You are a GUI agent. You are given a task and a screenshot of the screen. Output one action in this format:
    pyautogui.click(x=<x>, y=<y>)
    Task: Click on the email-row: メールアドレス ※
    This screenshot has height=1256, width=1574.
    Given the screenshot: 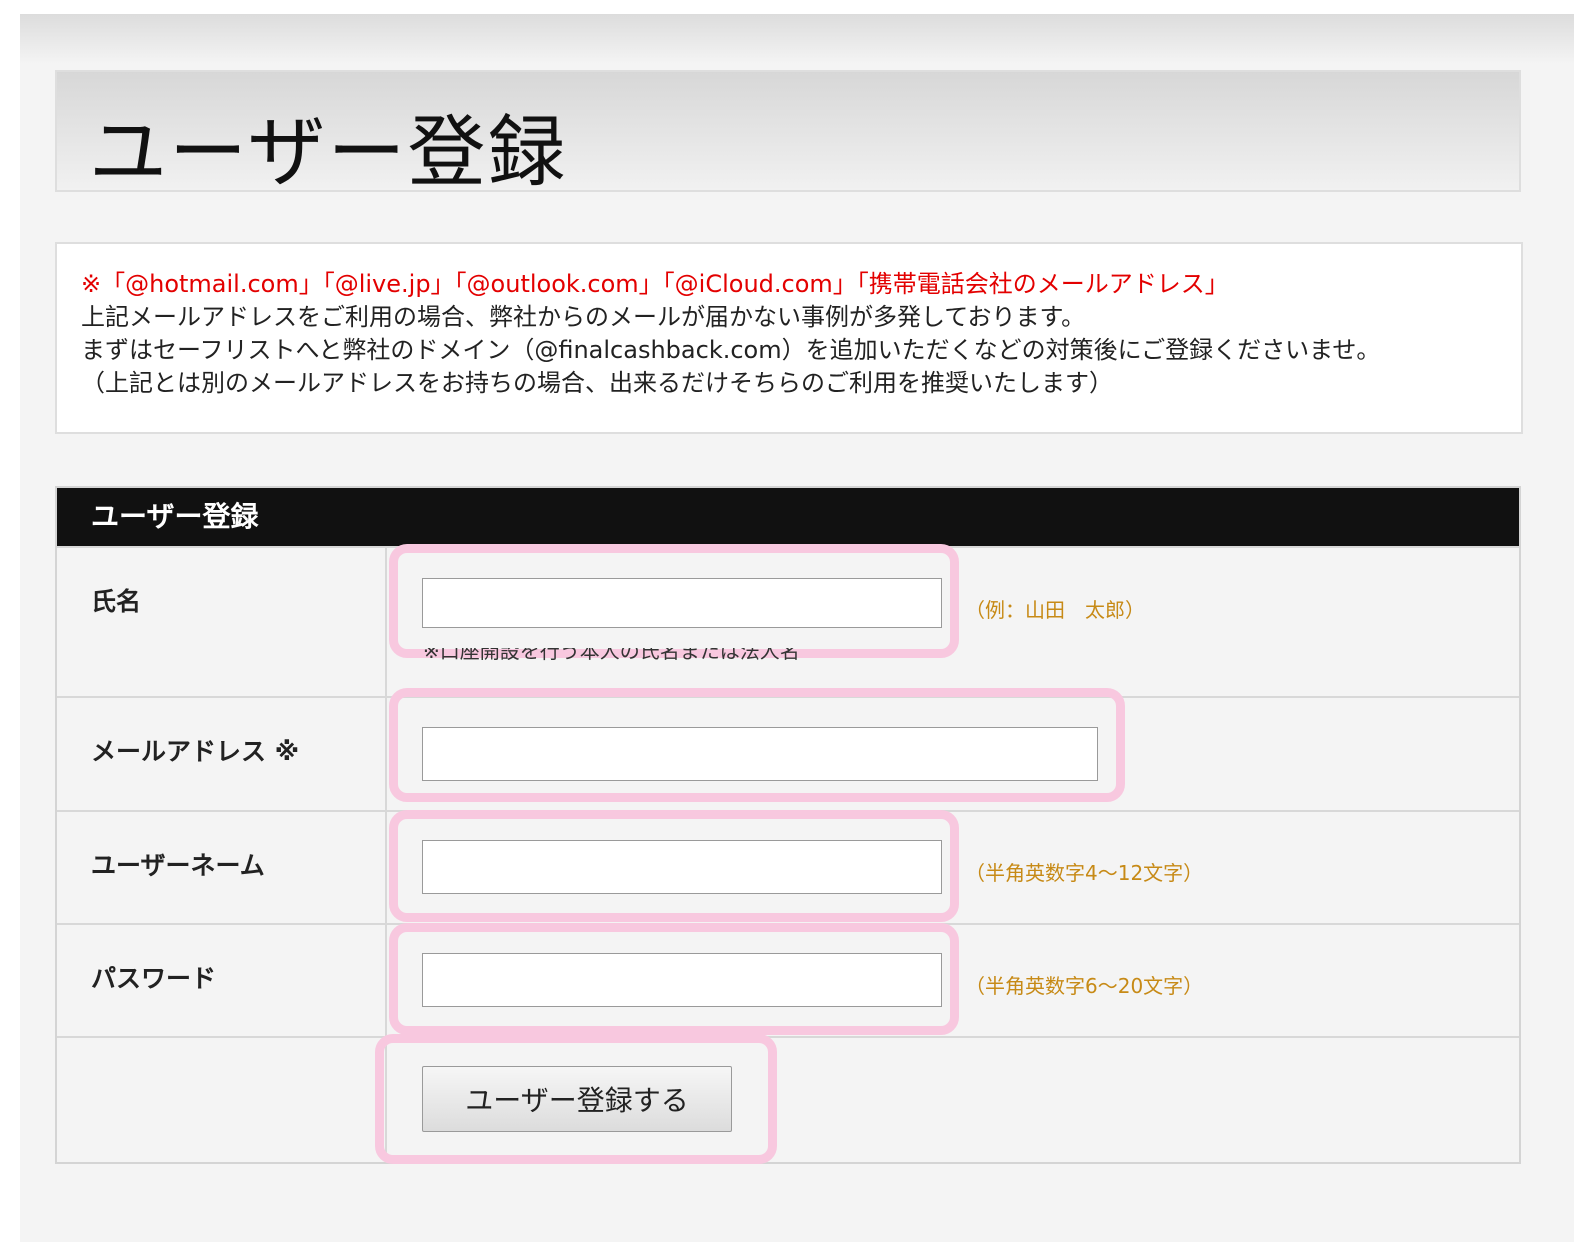 What is the action you would take?
    pyautogui.click(x=788, y=749)
    